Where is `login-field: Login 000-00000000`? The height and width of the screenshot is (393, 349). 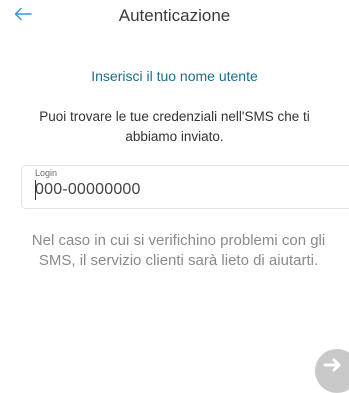
login-field: Login 000-00000000 is located at coordinates (185, 187).